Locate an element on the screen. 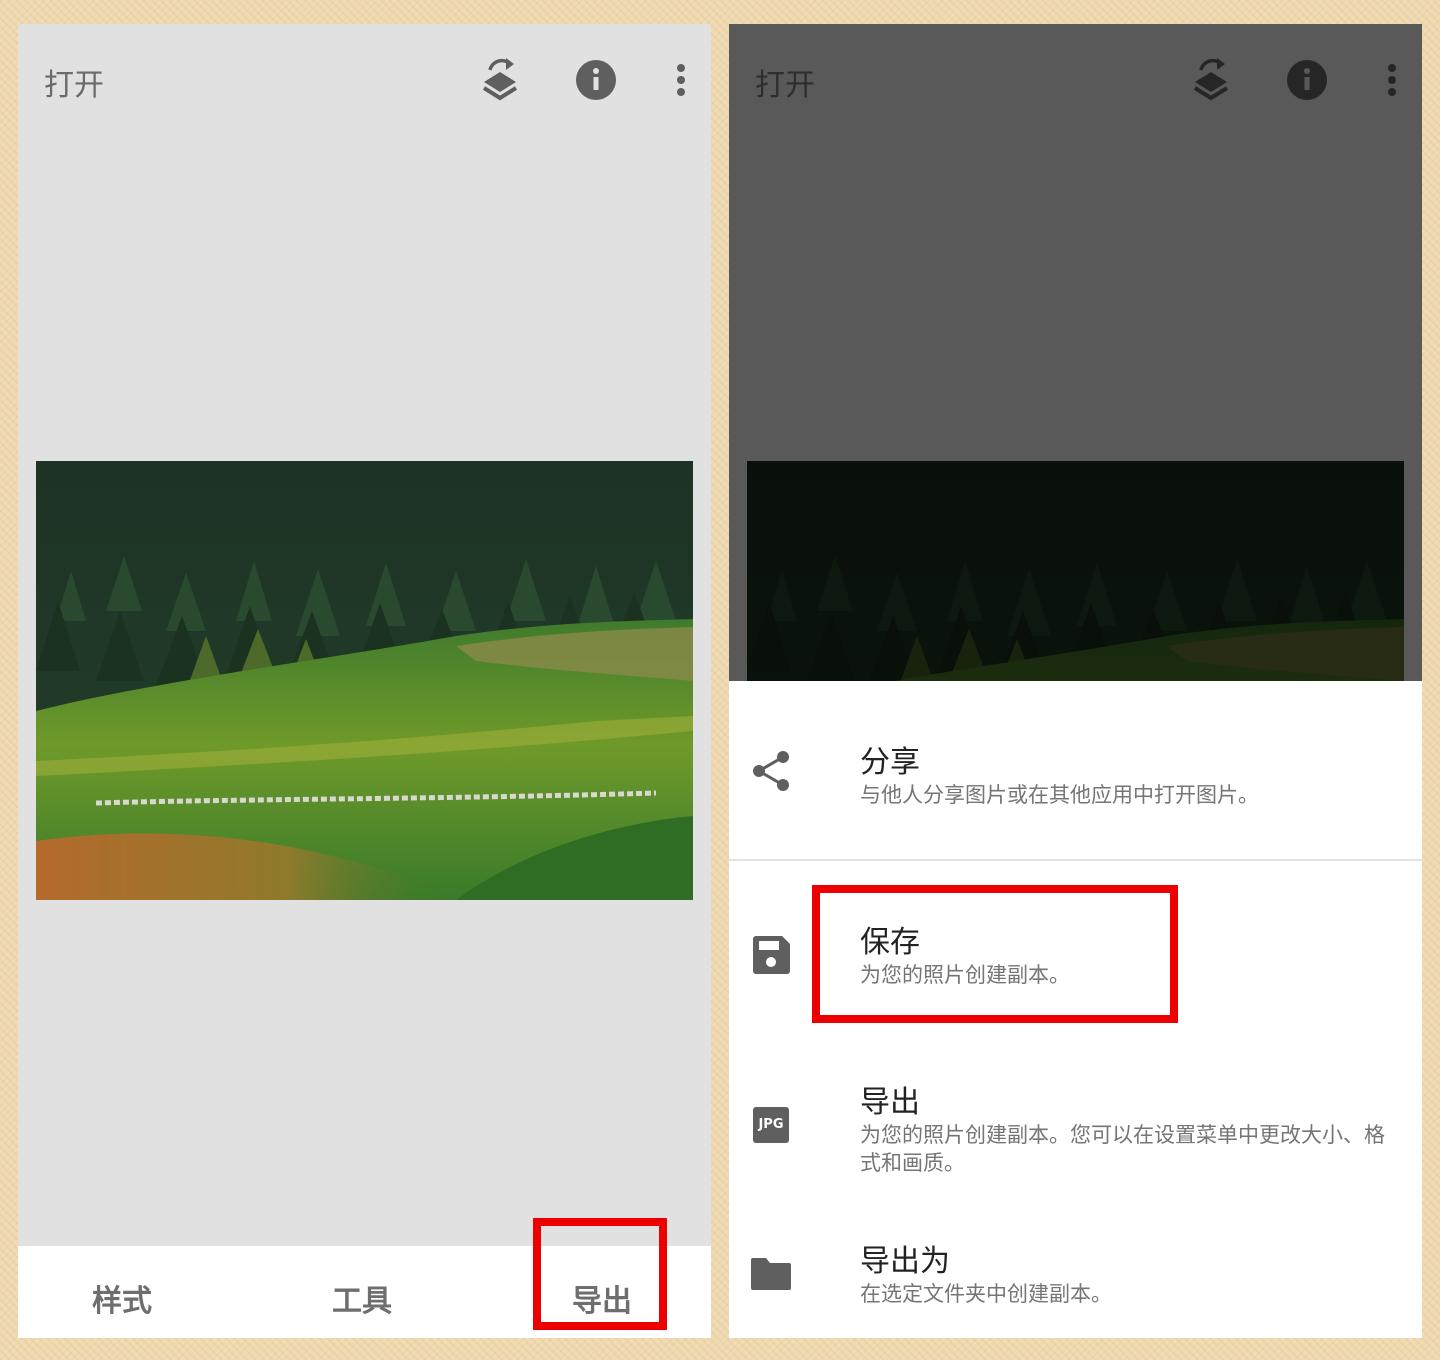 This screenshot has width=1440, height=1360. photo-preview is located at coordinates (364, 680).